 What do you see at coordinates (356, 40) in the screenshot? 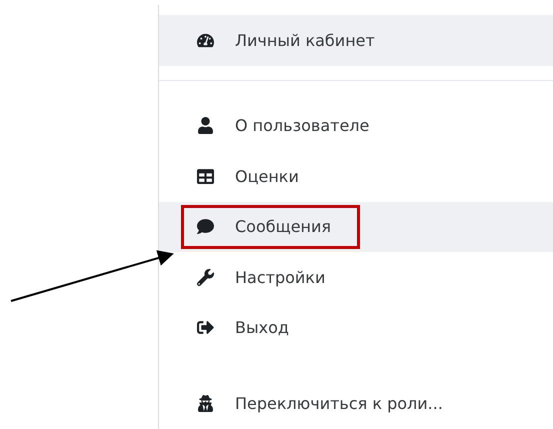
I see `menu-item: Личный кабинет` at bounding box center [356, 40].